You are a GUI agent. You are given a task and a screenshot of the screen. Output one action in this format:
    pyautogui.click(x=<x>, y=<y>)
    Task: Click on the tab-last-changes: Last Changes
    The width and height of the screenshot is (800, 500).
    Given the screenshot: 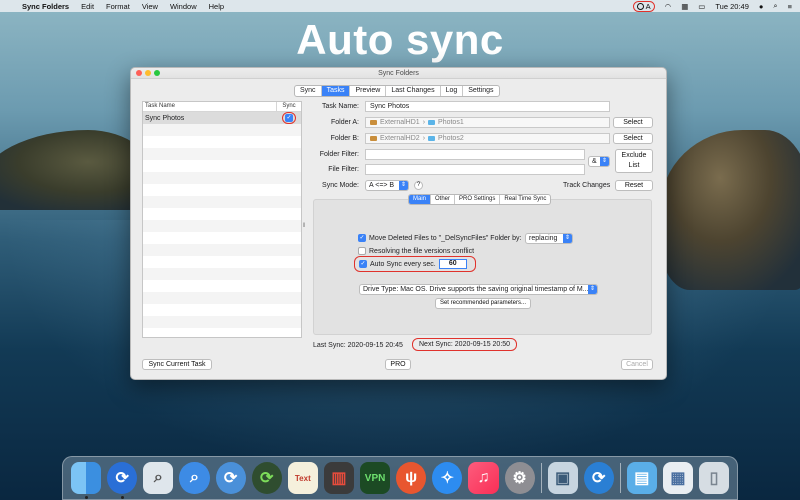 What is the action you would take?
    pyautogui.click(x=413, y=91)
    